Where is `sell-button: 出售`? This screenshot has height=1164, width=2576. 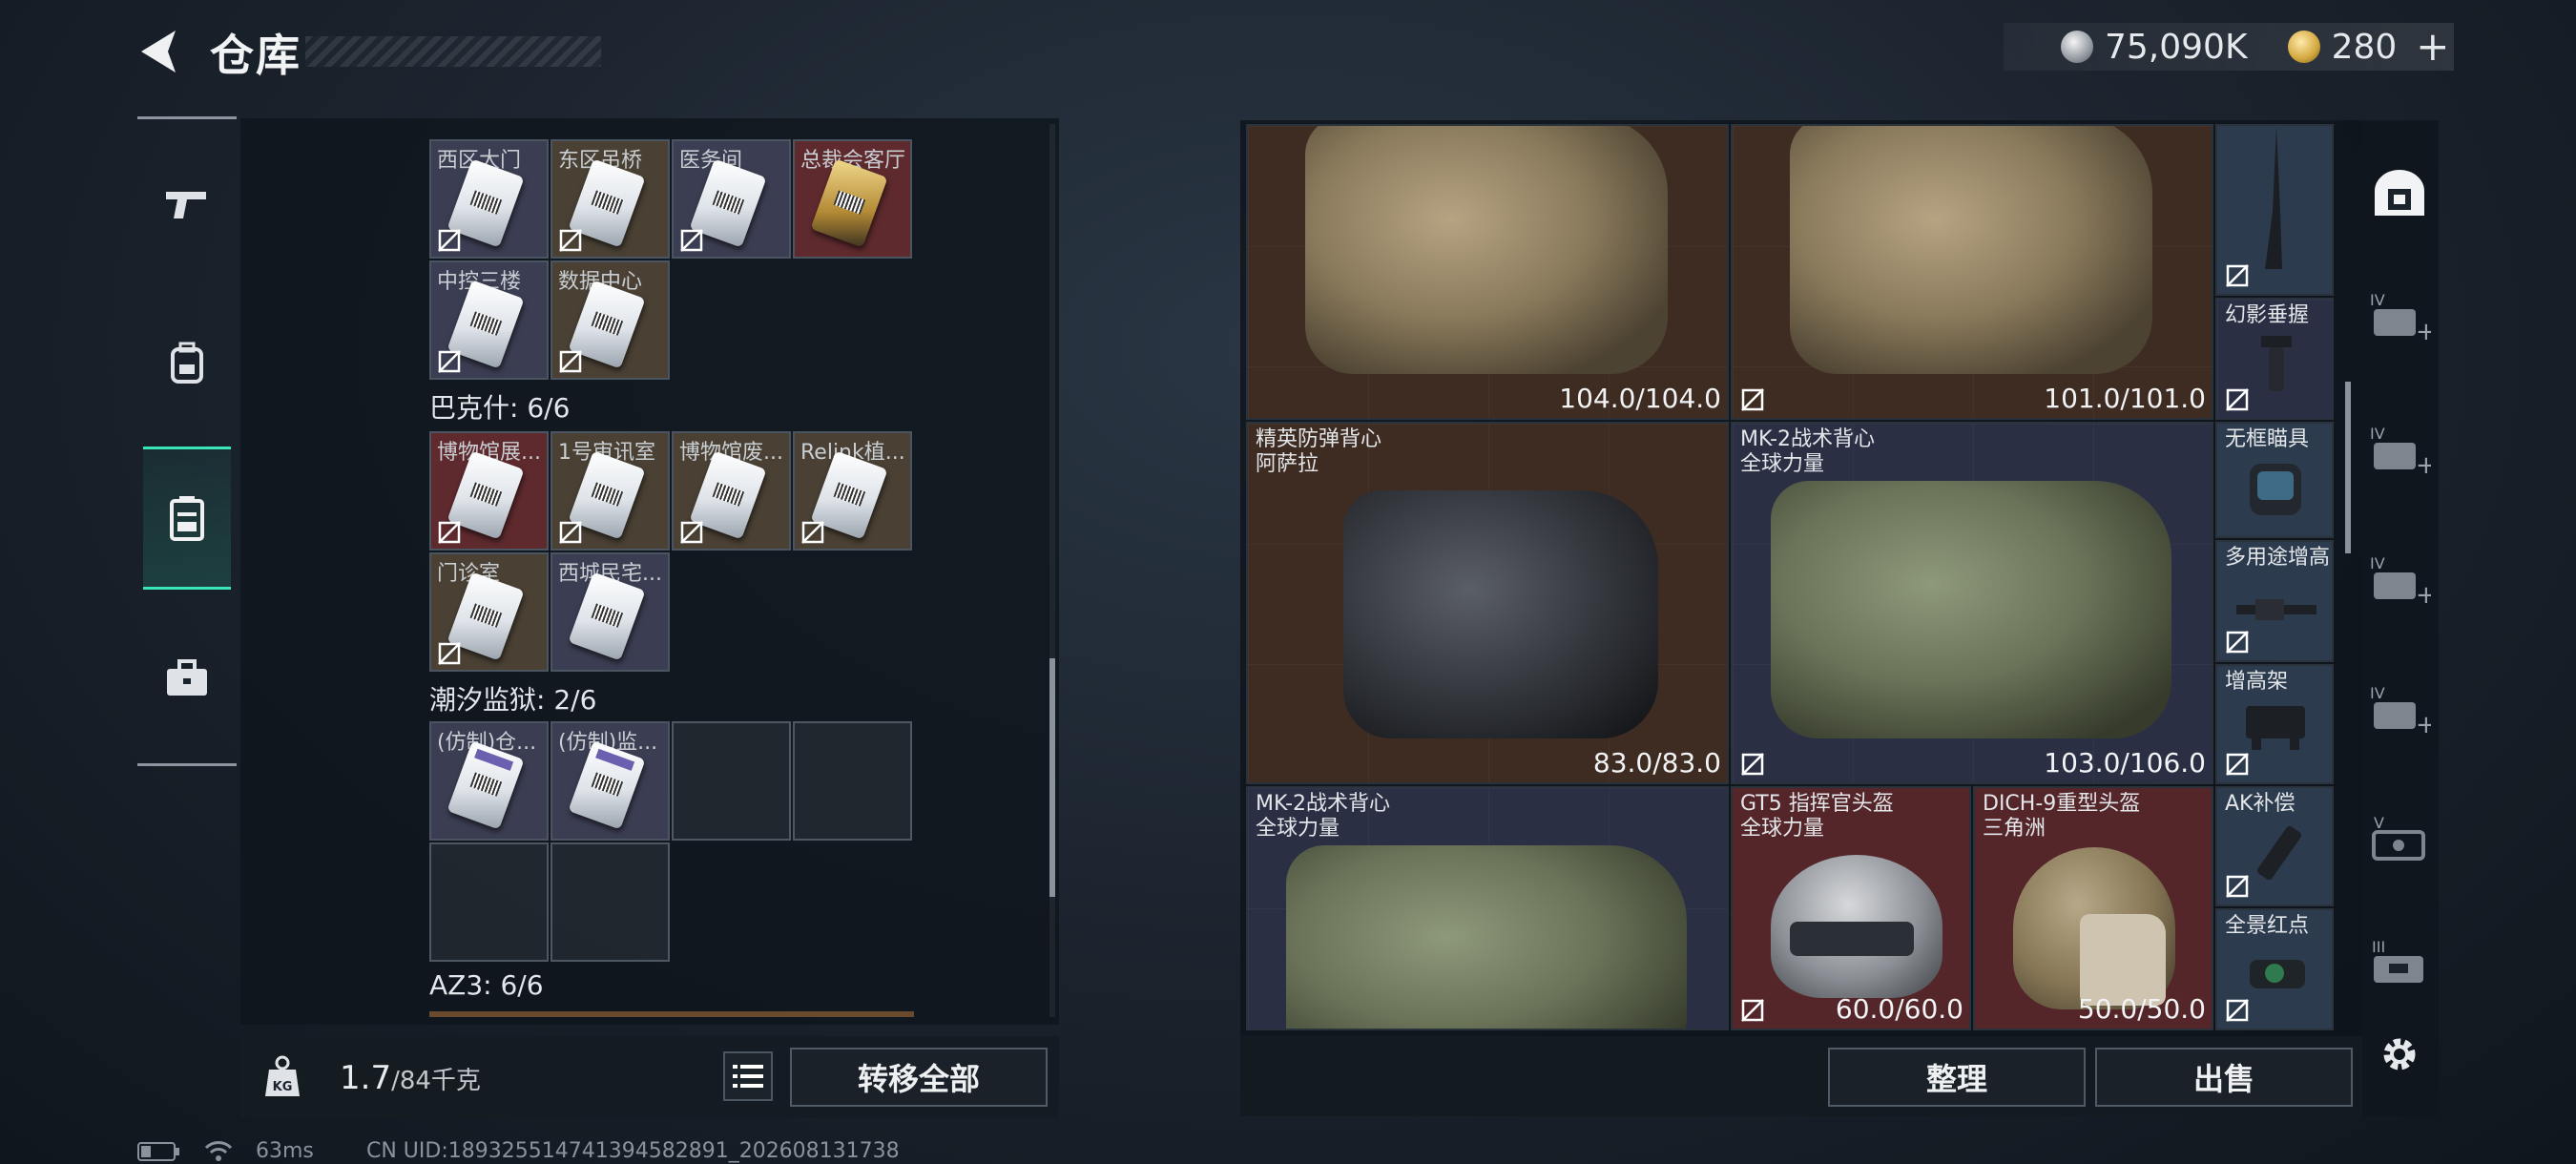 sell-button: 出售 is located at coordinates (2224, 1077).